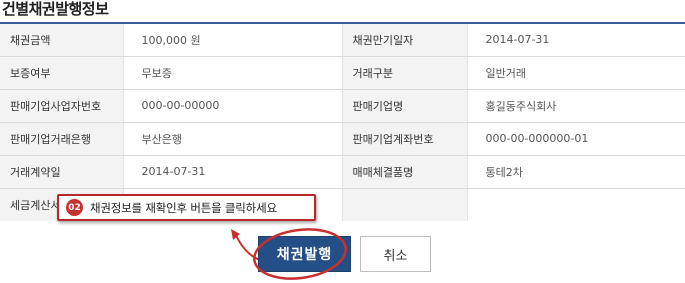 The height and width of the screenshot is (283, 685). What do you see at coordinates (405, 172) in the screenshot?
I see `traded-item-label: 매매체결품명` at bounding box center [405, 172].